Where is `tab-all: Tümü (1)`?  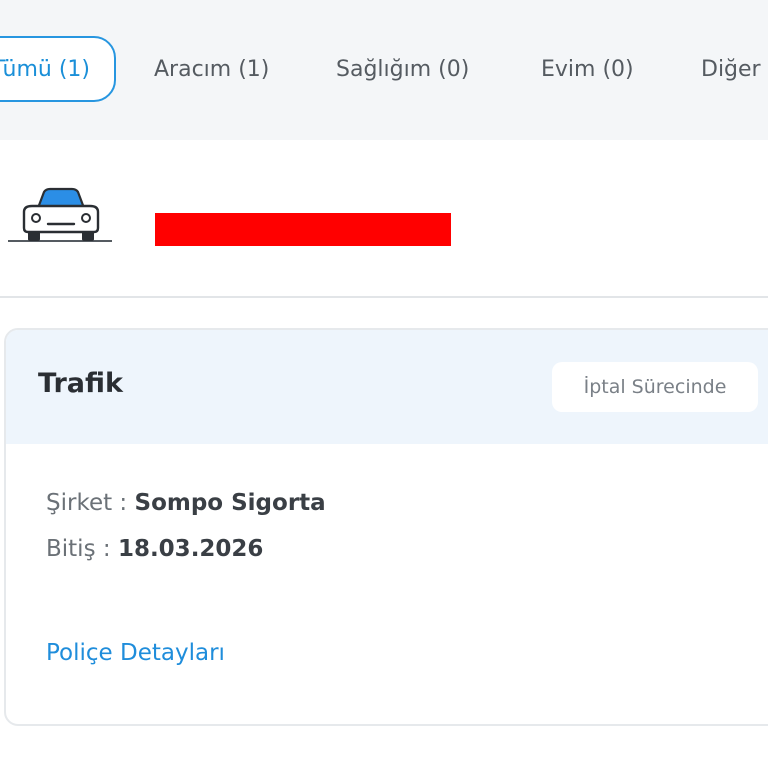
tab-all: Tümü (1) is located at coordinates (58, 69).